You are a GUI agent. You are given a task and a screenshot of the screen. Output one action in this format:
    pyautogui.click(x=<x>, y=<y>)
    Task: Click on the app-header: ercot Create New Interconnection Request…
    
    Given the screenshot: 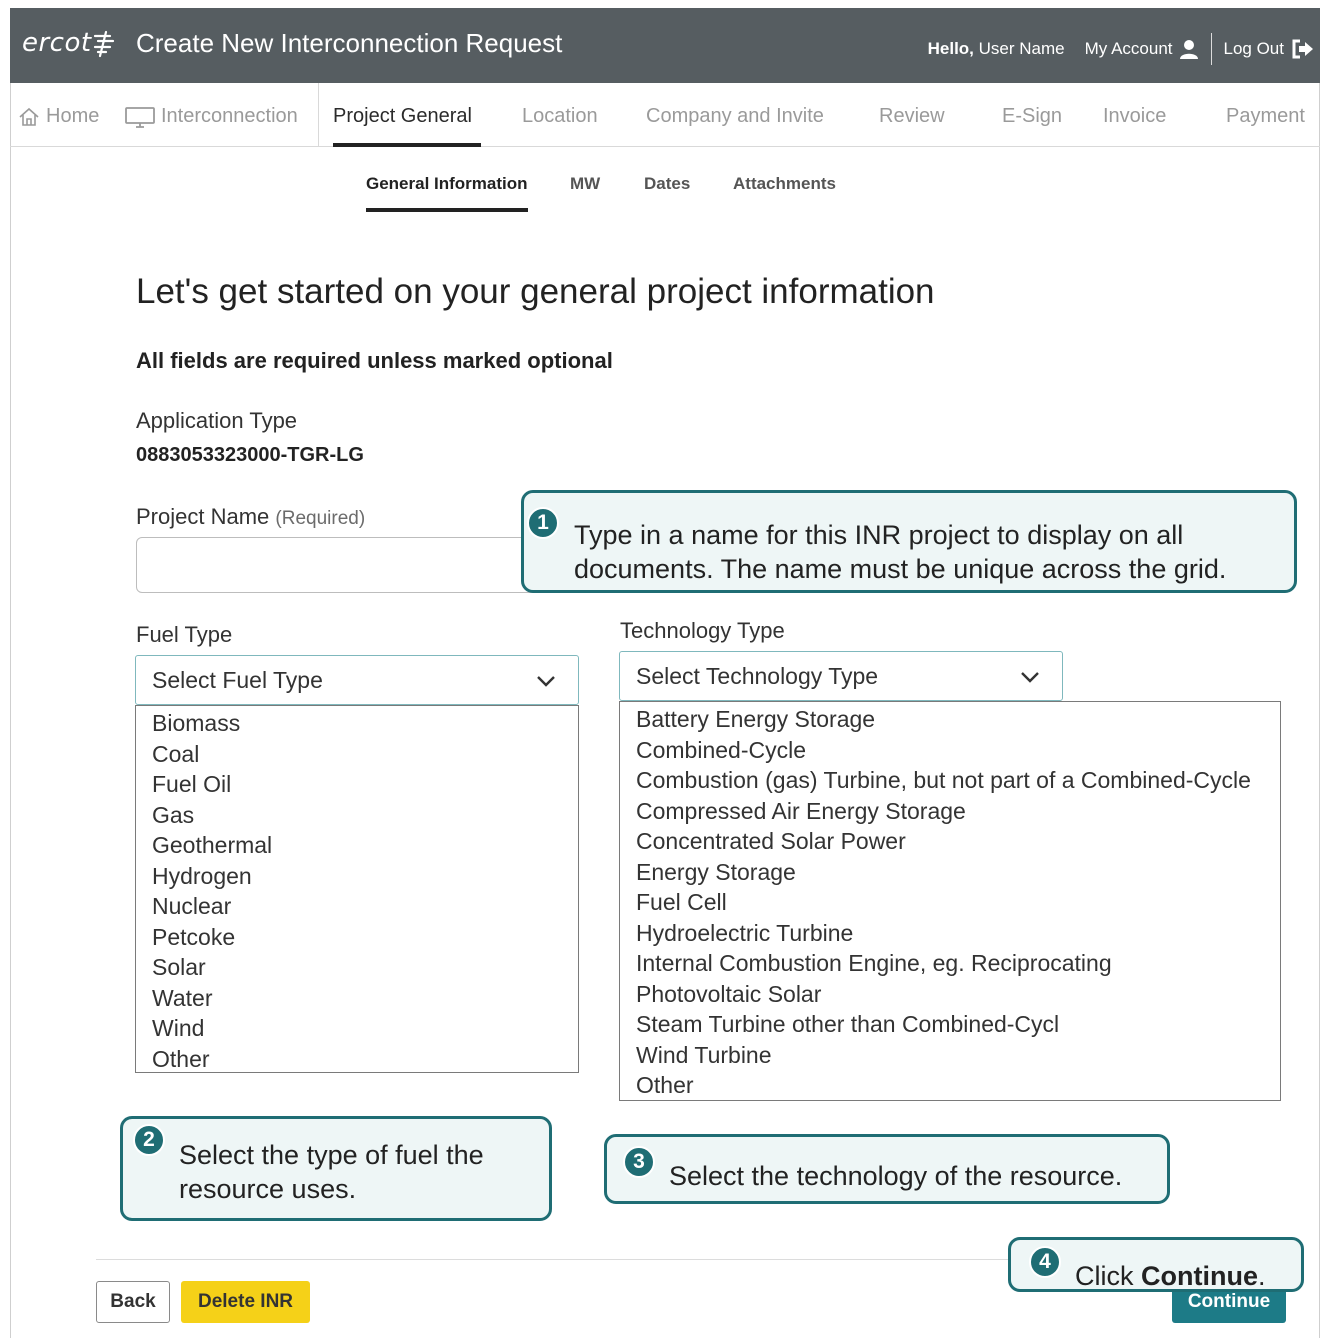 What is the action you would take?
    pyautogui.click(x=665, y=45)
    